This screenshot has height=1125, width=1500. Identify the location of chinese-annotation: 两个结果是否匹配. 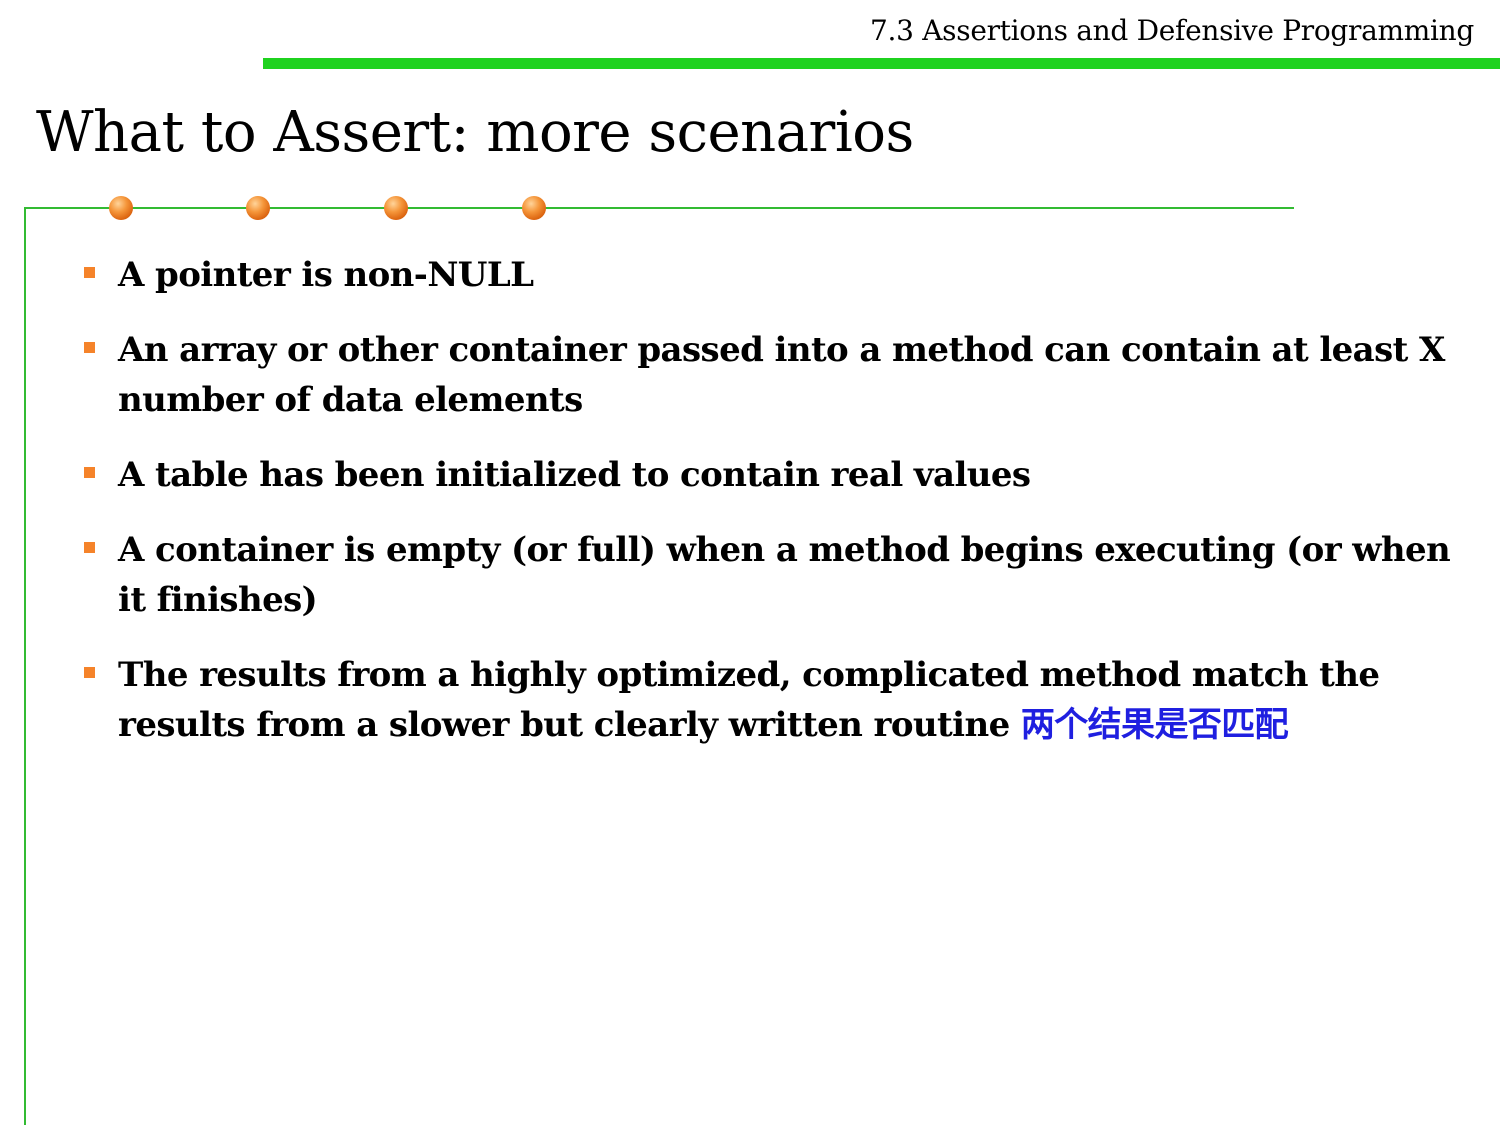
(1154, 725).